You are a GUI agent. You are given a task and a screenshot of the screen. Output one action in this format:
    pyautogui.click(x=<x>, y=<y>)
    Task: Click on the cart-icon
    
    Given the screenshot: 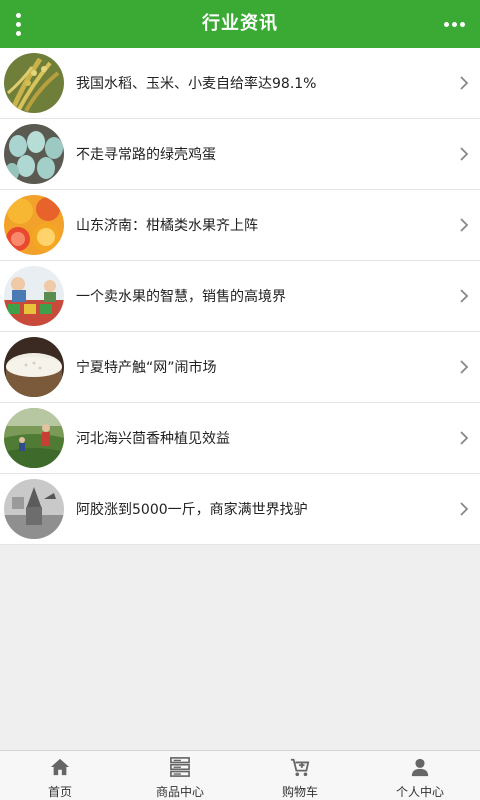 What is the action you would take?
    pyautogui.click(x=300, y=767)
    